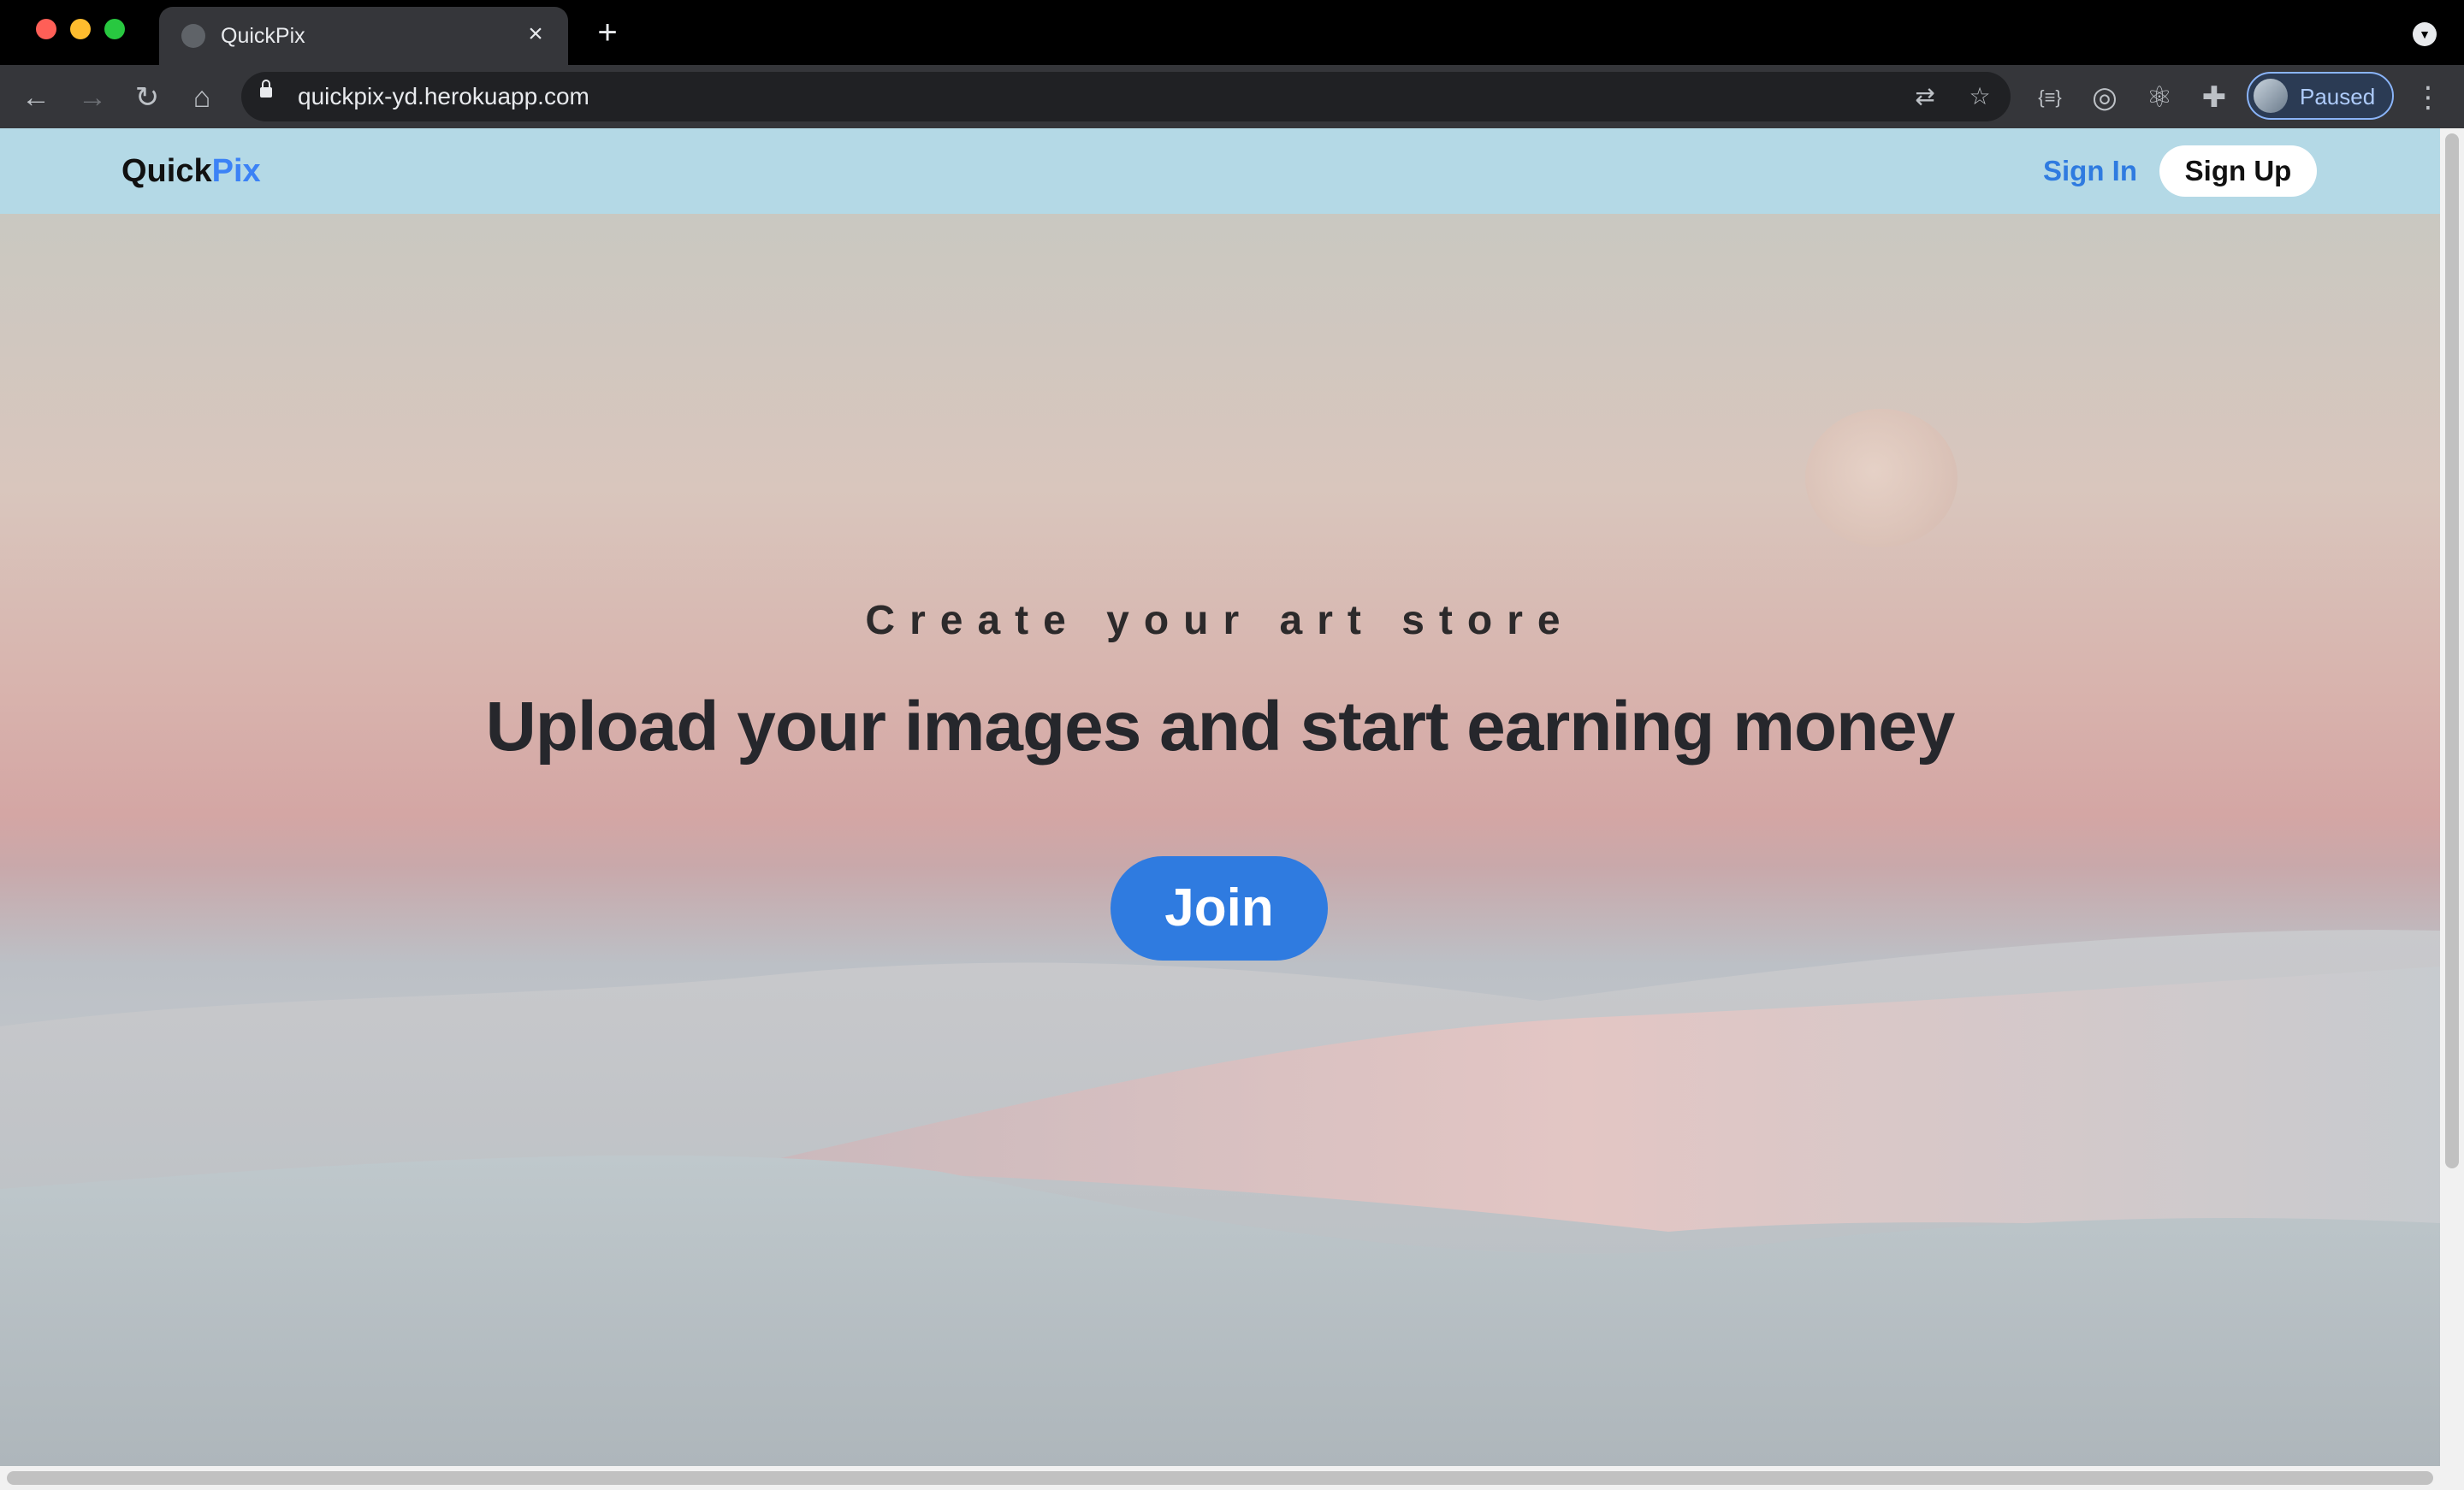 The image size is (2464, 1490). I want to click on home-icon: ⌂, so click(202, 97).